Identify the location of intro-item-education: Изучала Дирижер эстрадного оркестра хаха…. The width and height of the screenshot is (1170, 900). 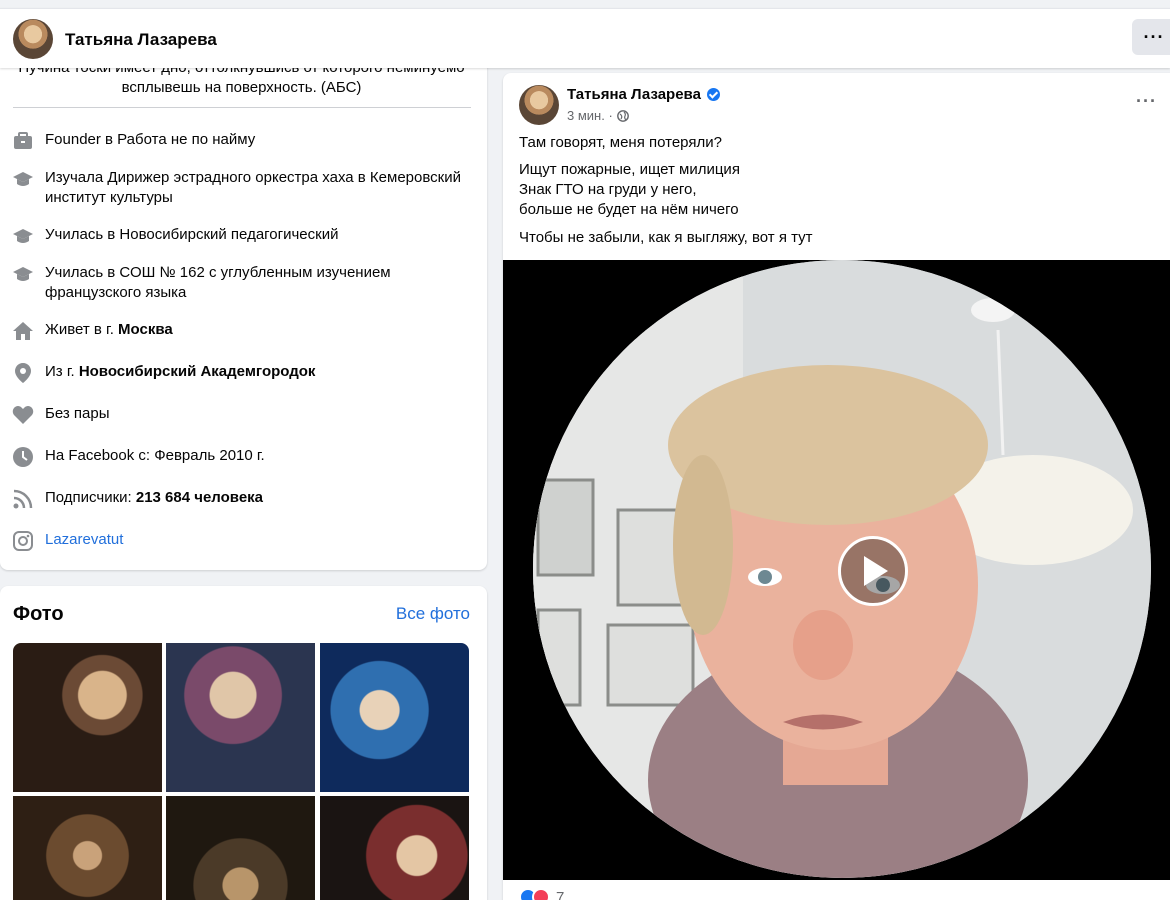
(242, 188).